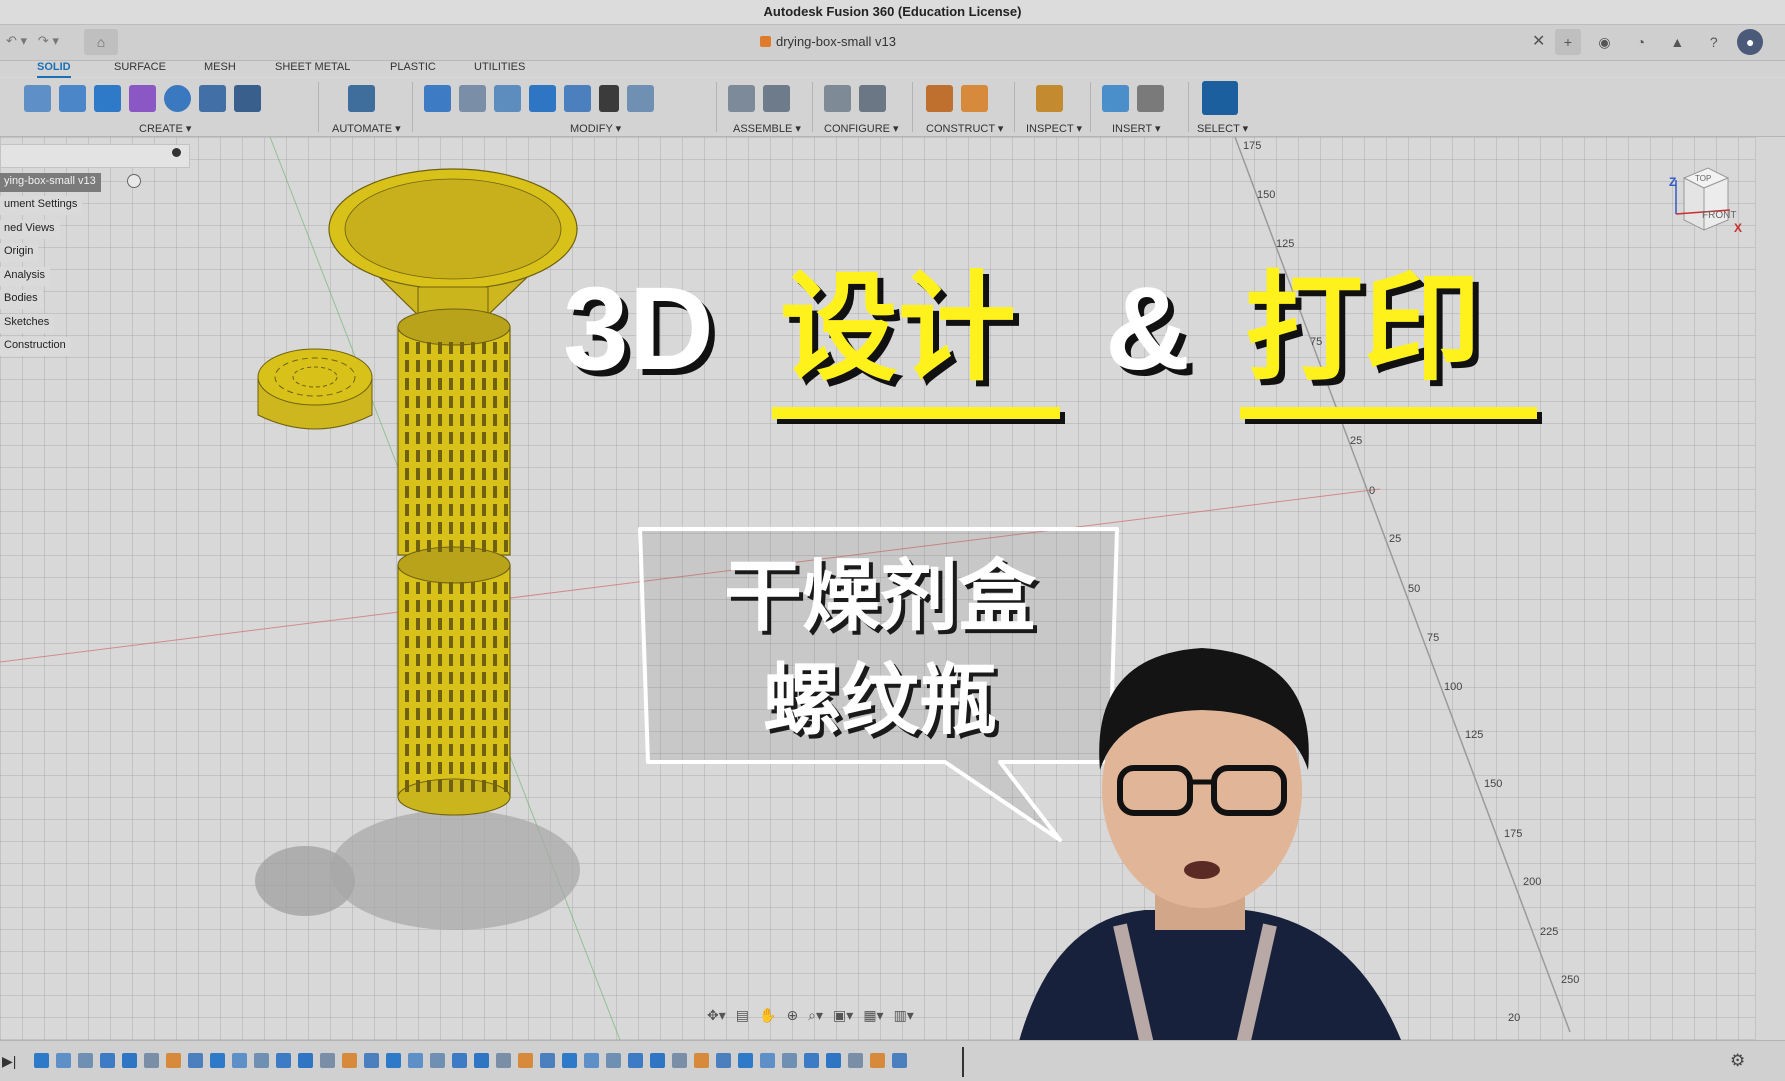  What do you see at coordinates (873, 1015) in the screenshot?
I see `grid-settings-icon: ▦▾` at bounding box center [873, 1015].